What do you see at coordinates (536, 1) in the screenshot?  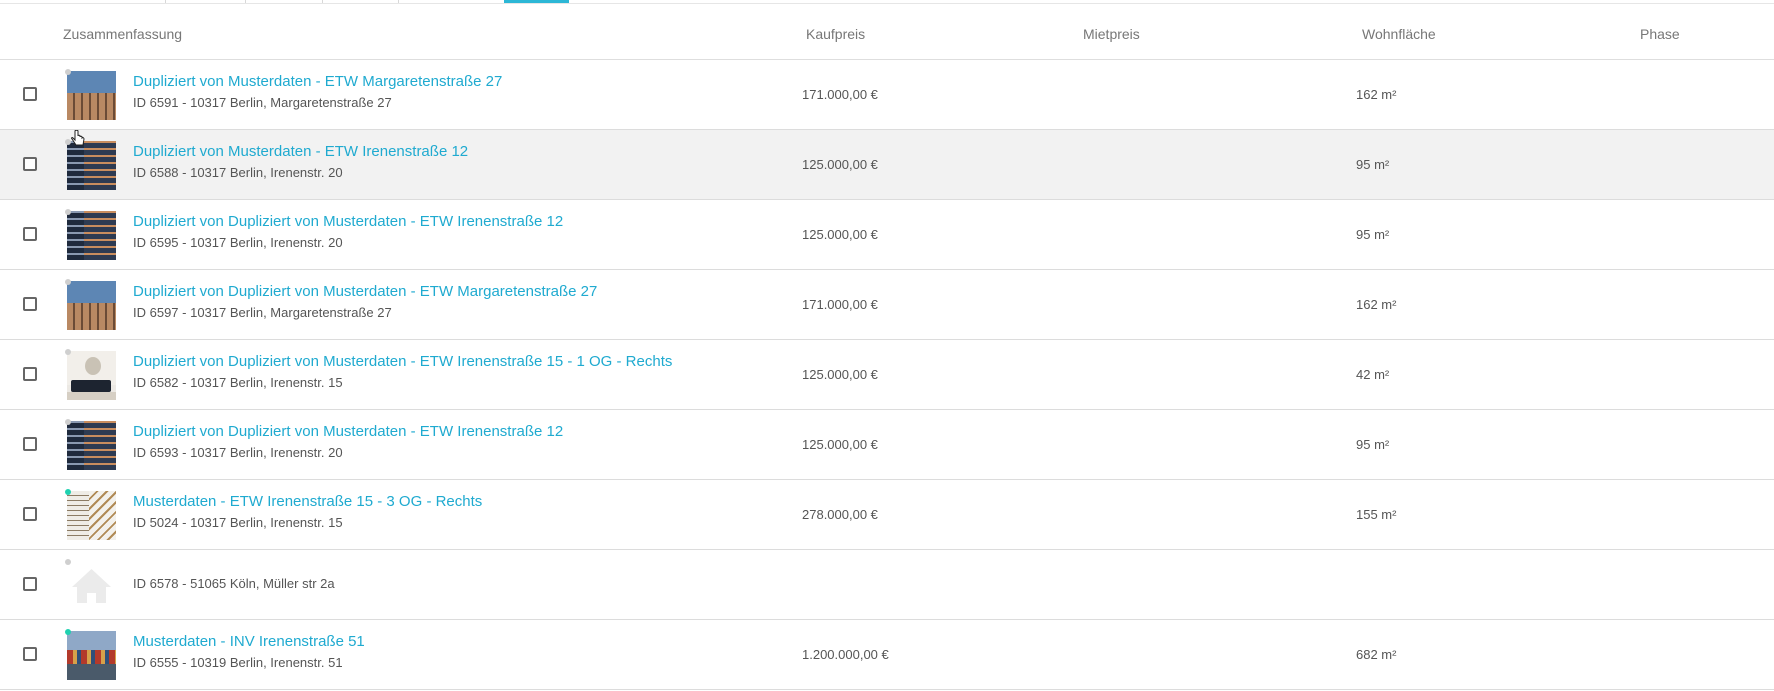 I see `active-tab-indicator` at bounding box center [536, 1].